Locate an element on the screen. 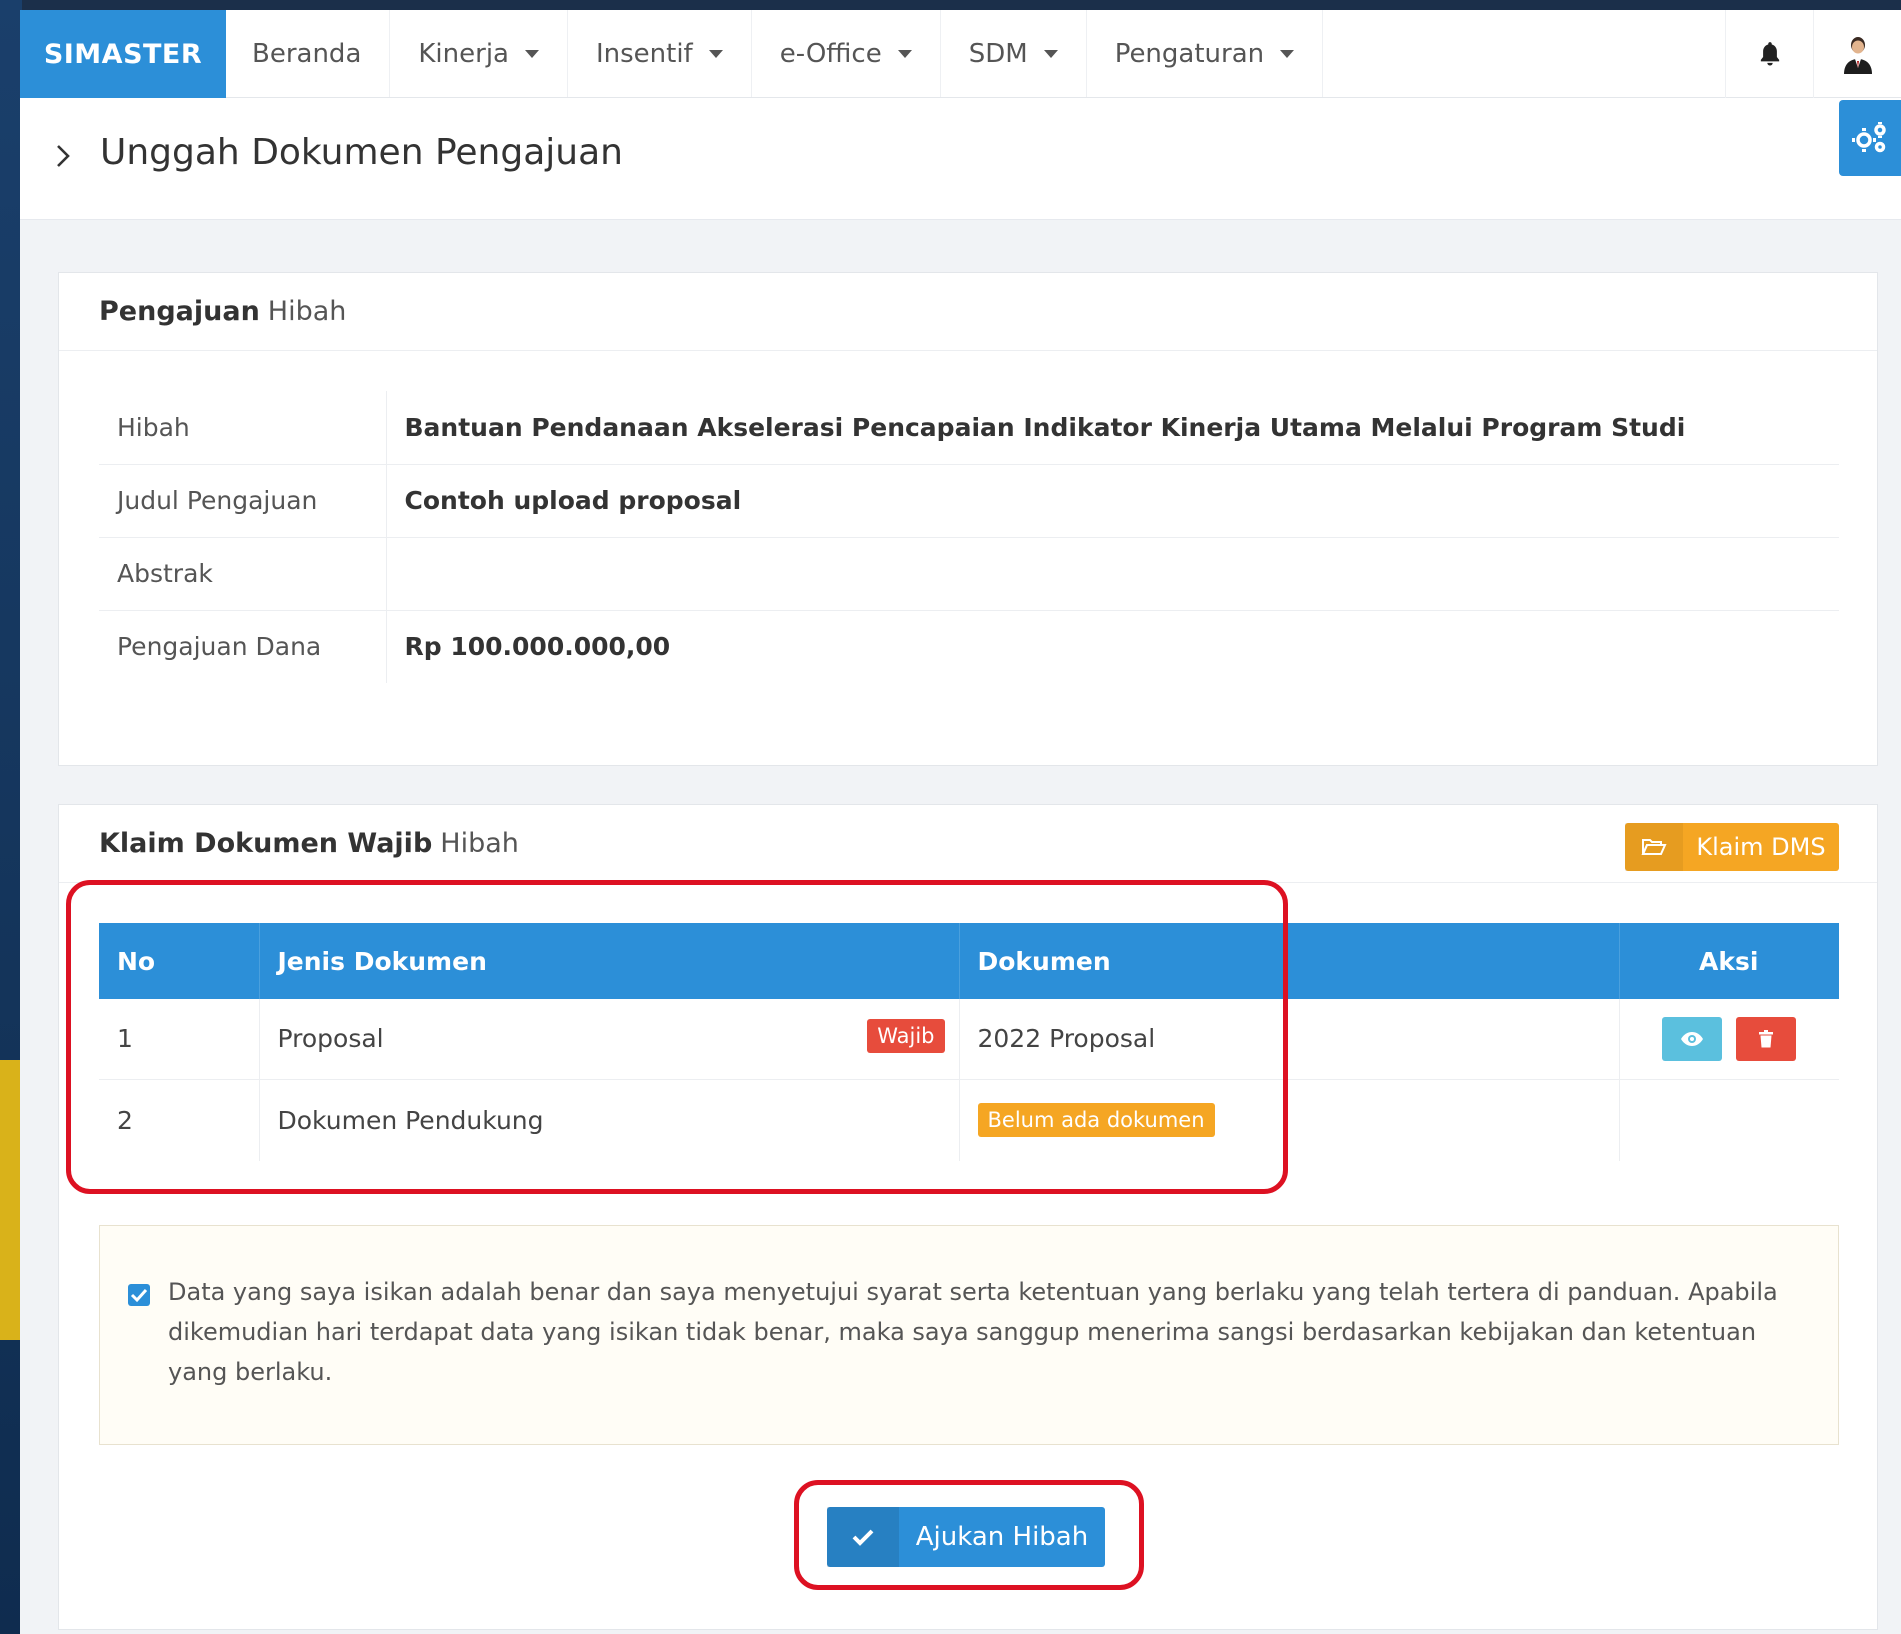  chevron-right-icon is located at coordinates (63, 156).